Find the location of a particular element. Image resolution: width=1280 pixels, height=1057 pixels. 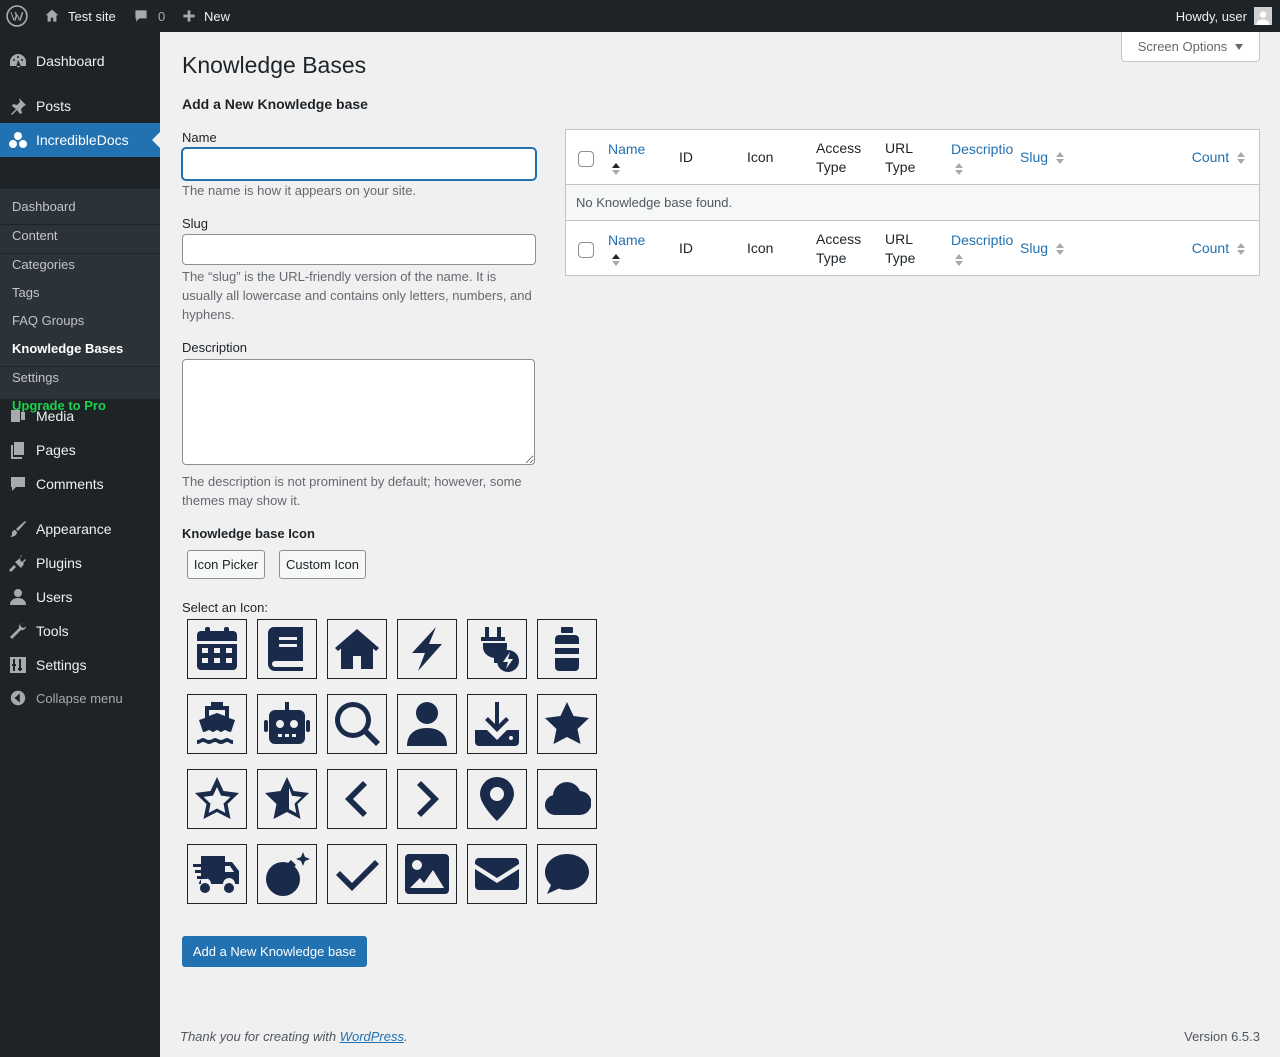

menu-posts: Posts is located at coordinates (80, 106).